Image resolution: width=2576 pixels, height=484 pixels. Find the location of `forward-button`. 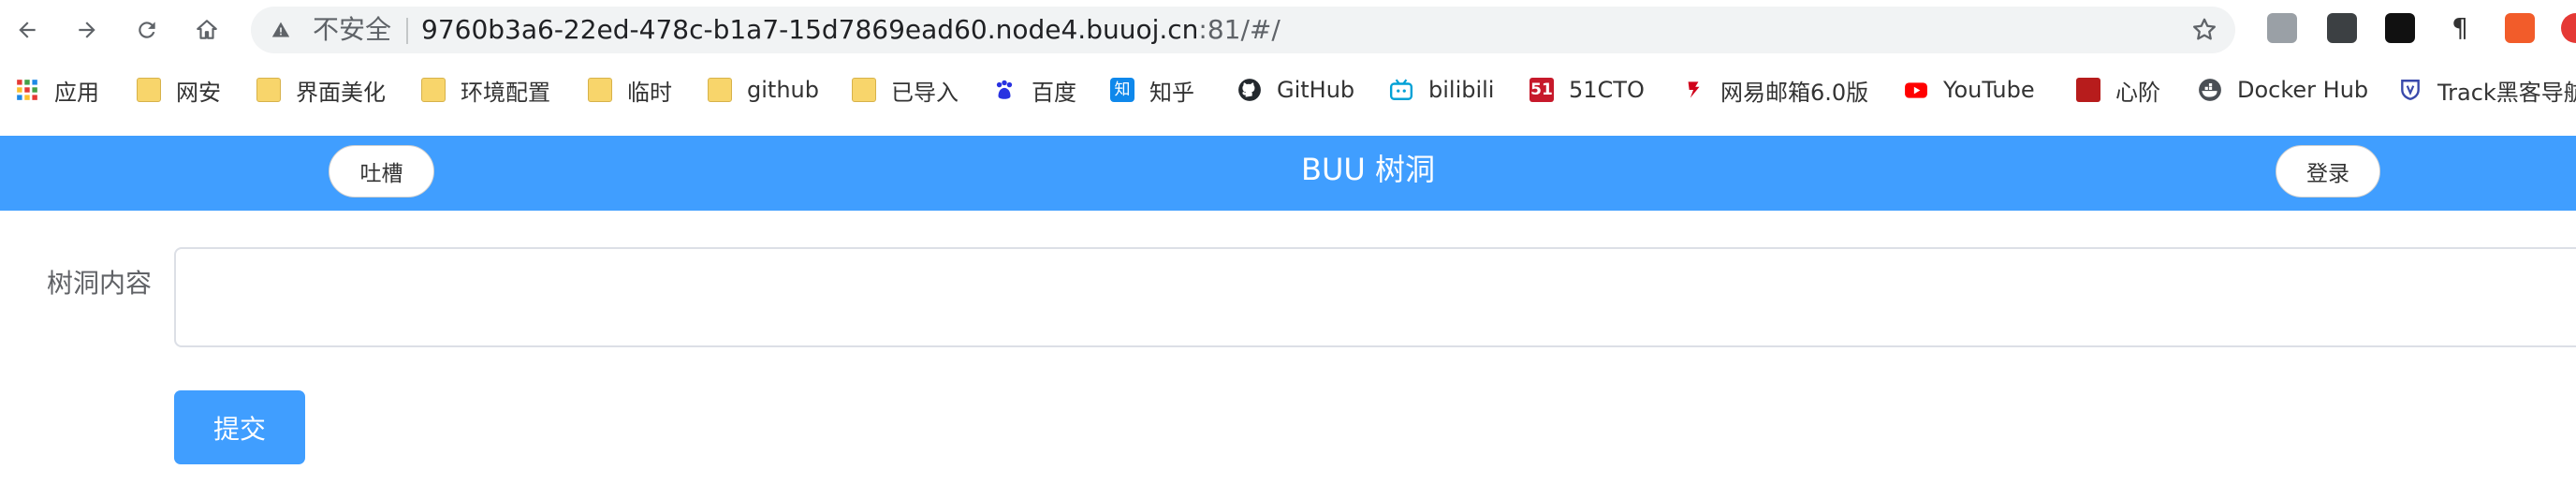

forward-button is located at coordinates (87, 30).